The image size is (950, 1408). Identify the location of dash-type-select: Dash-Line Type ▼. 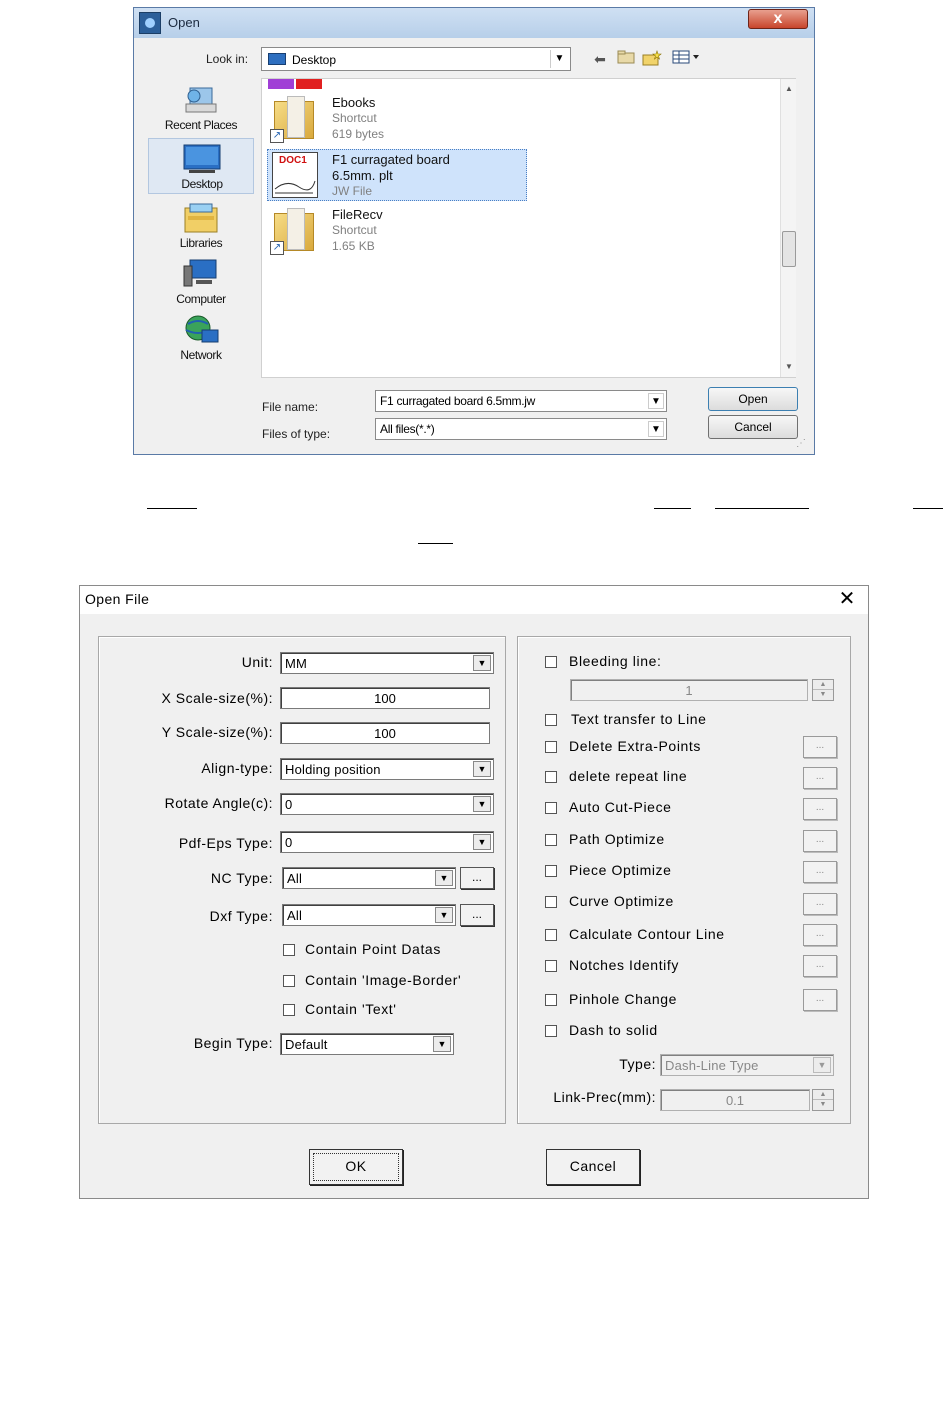
(747, 1065).